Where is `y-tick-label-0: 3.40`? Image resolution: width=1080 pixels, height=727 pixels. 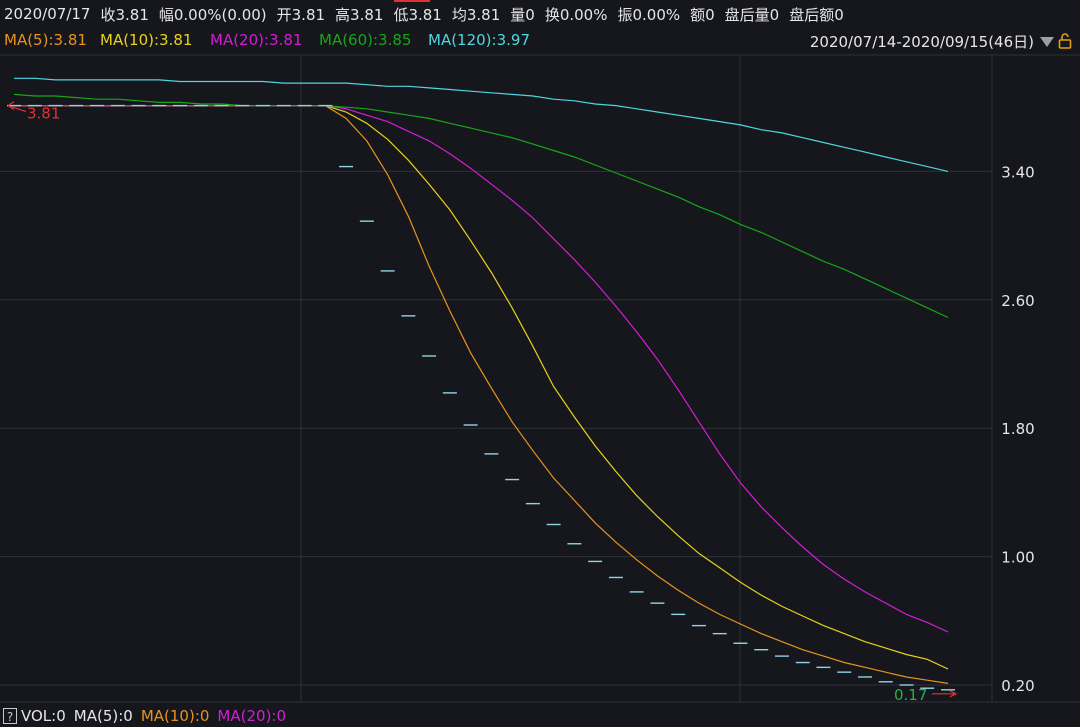
y-tick-label-0: 3.40 is located at coordinates (1017, 172).